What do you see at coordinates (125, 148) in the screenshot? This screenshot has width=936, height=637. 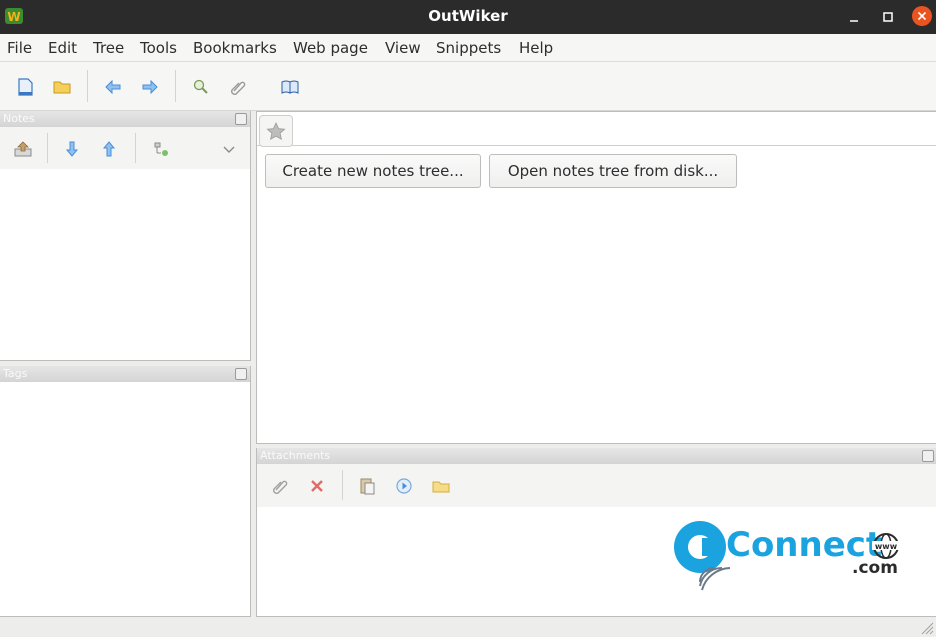 I see `notes-toolbar` at bounding box center [125, 148].